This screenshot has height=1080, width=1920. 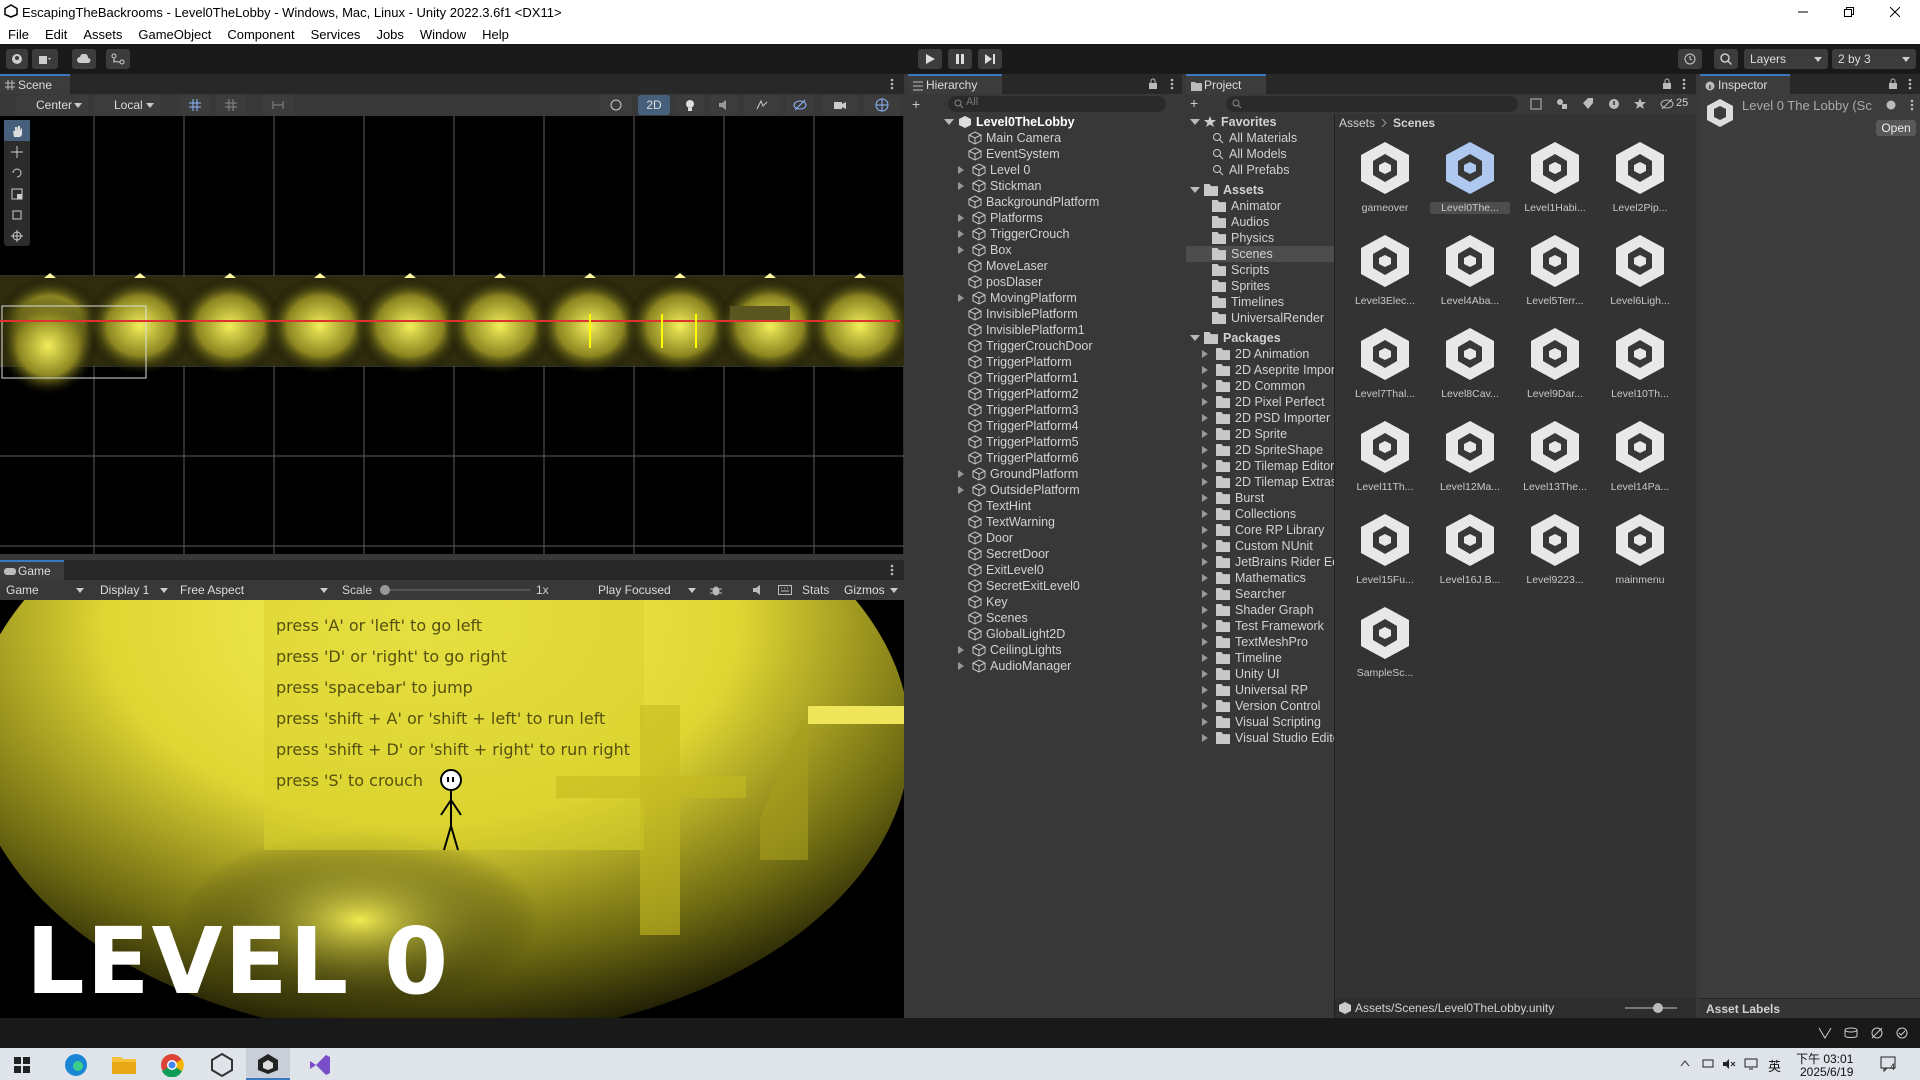 What do you see at coordinates (1268, 738) in the screenshot?
I see `tree-item-packages: Visual Studio Edito` at bounding box center [1268, 738].